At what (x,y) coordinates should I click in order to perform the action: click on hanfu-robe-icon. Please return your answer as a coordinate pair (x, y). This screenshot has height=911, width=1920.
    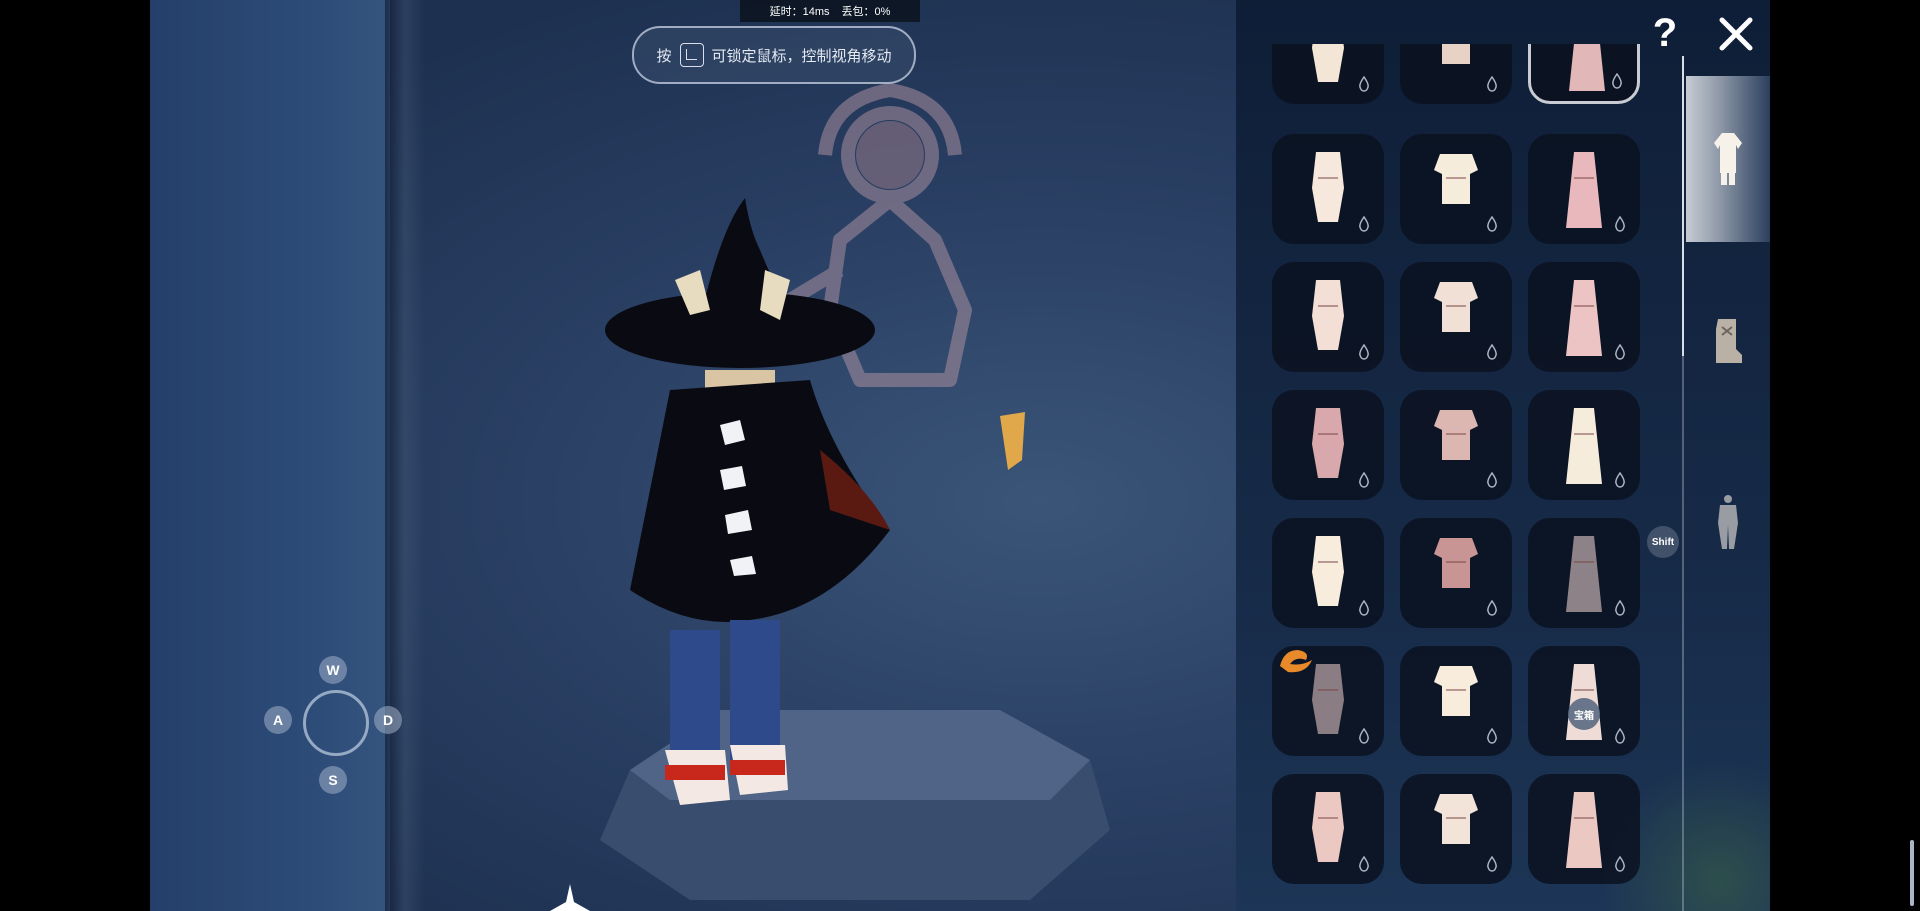
    Looking at the image, I should click on (1456, 307).